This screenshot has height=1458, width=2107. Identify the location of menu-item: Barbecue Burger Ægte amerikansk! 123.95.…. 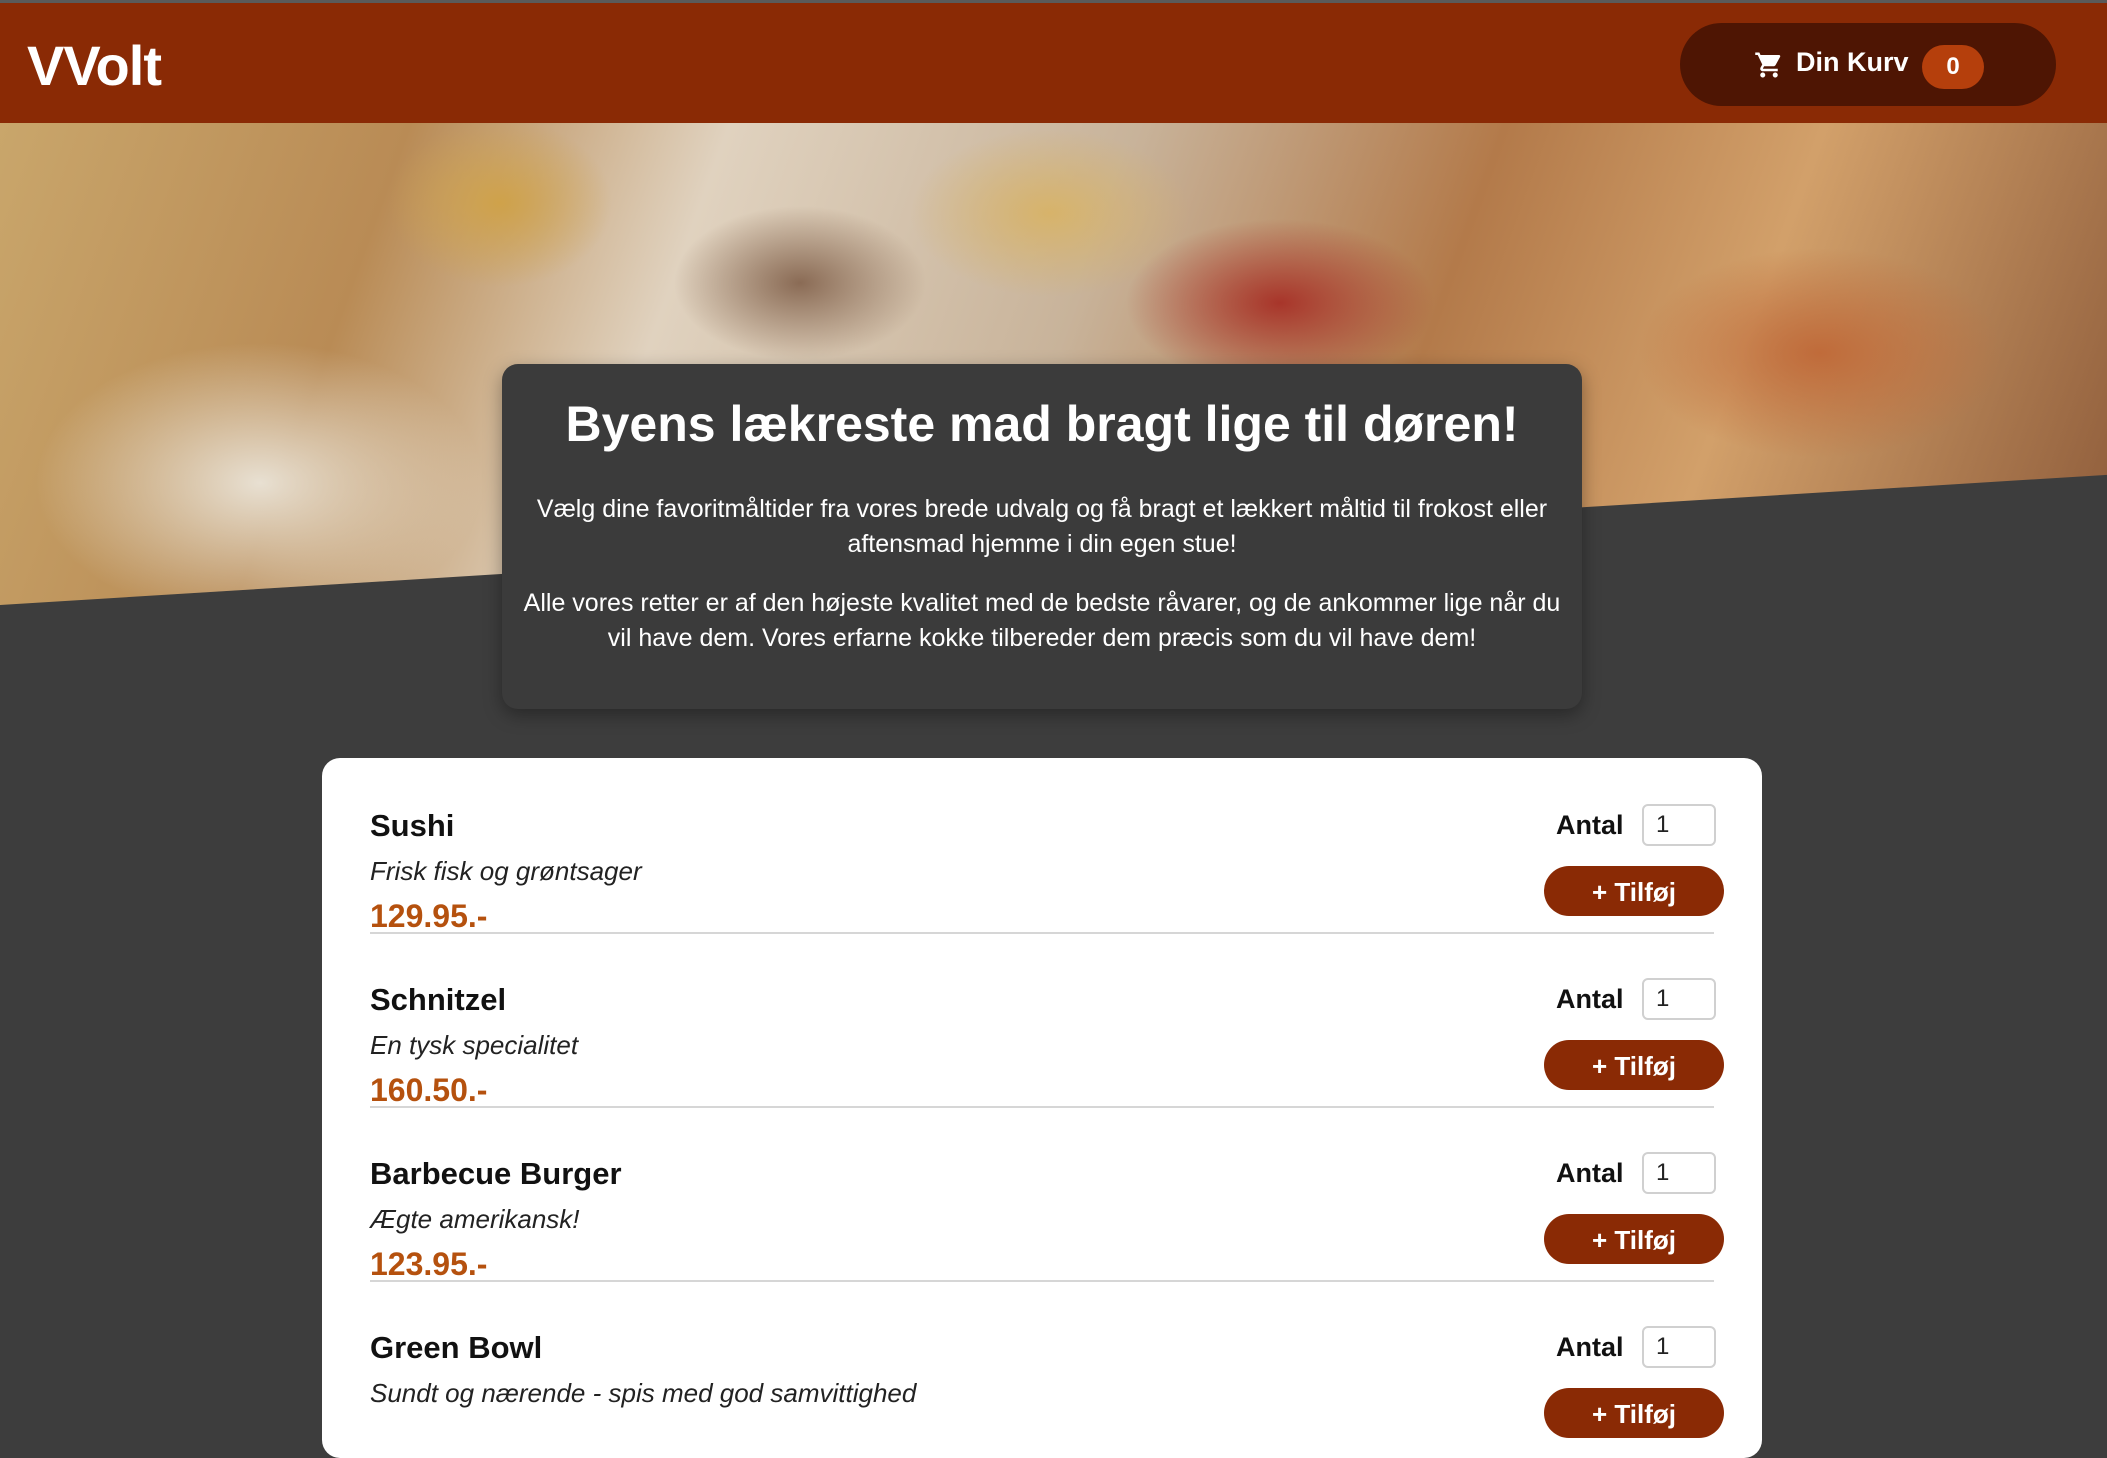
(1047, 1194).